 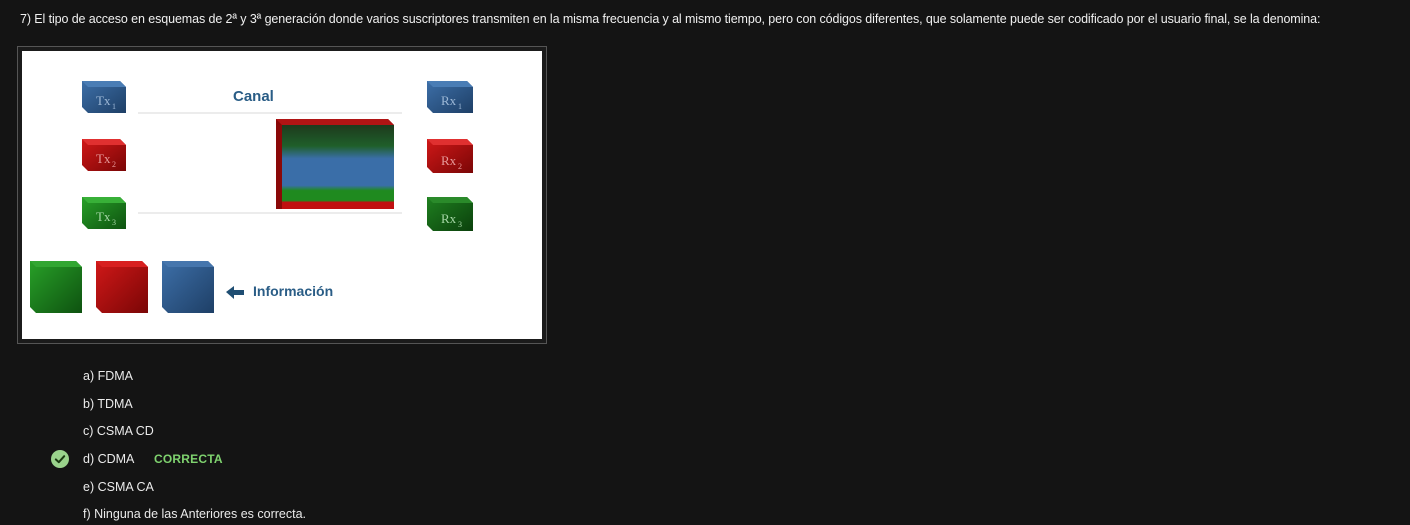 I want to click on rx2-label: Rx, so click(x=449, y=160).